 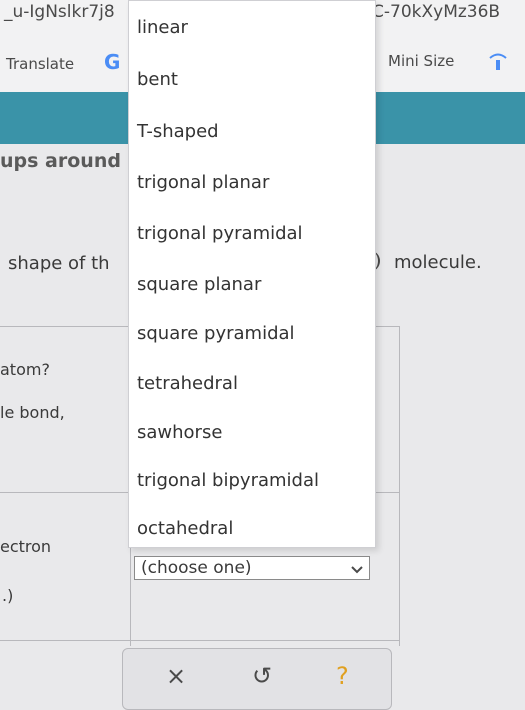 What do you see at coordinates (436, 12) in the screenshot?
I see `url-fragment-right: C-70kXyMz36B` at bounding box center [436, 12].